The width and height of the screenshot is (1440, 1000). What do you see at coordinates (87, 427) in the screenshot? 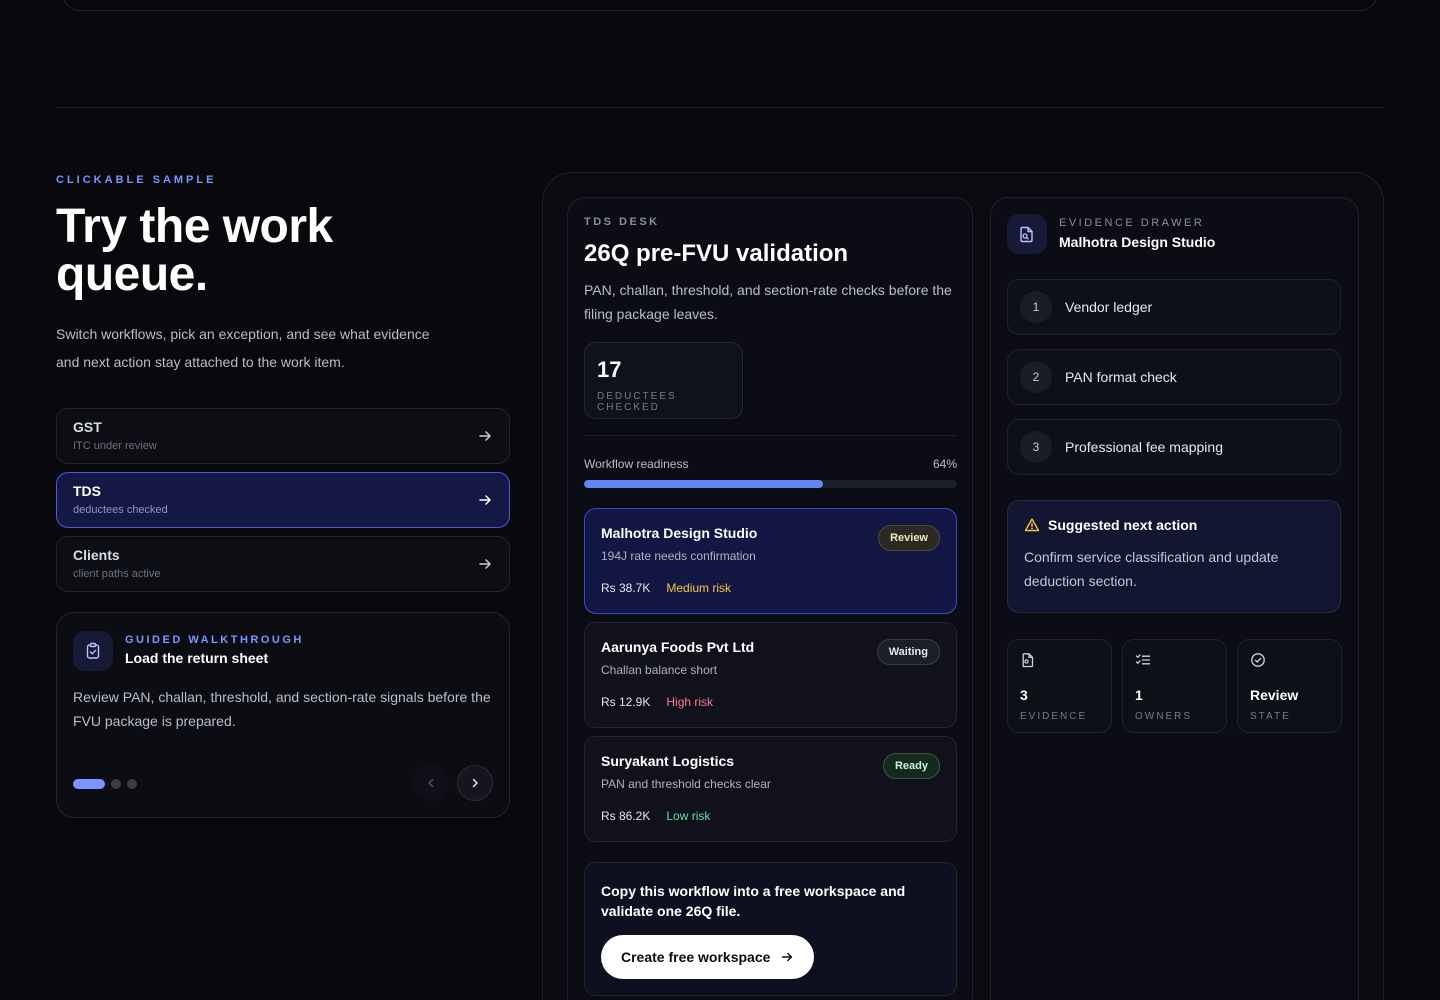
I see `workflow-title: GST` at bounding box center [87, 427].